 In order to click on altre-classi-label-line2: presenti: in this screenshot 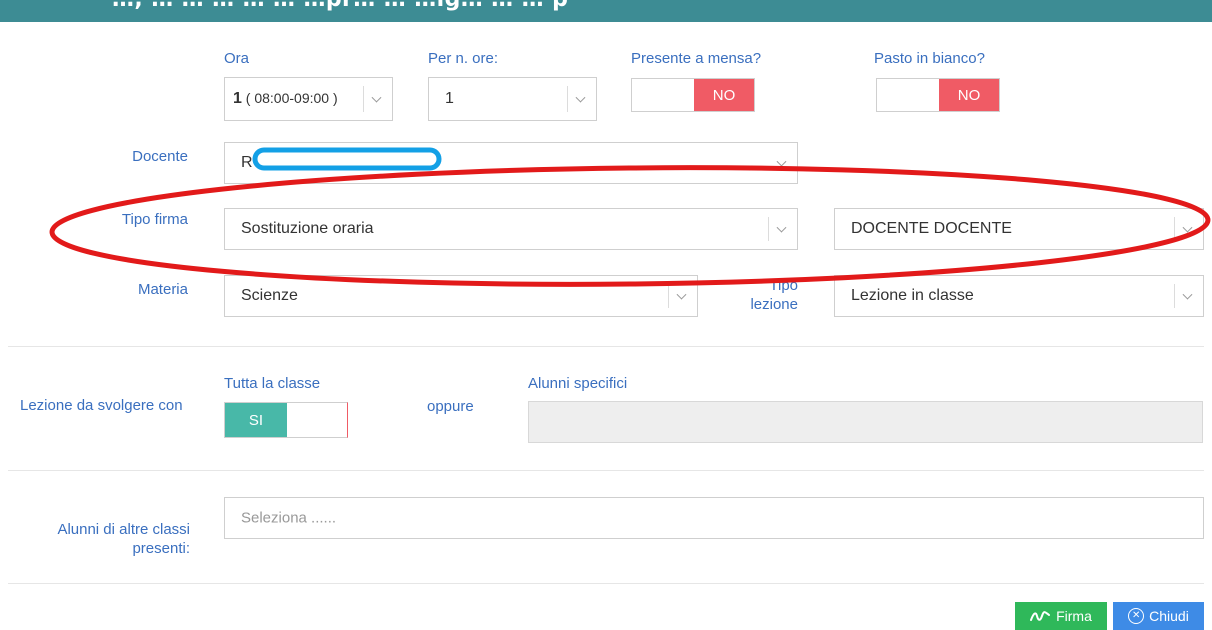, I will do `click(161, 548)`.